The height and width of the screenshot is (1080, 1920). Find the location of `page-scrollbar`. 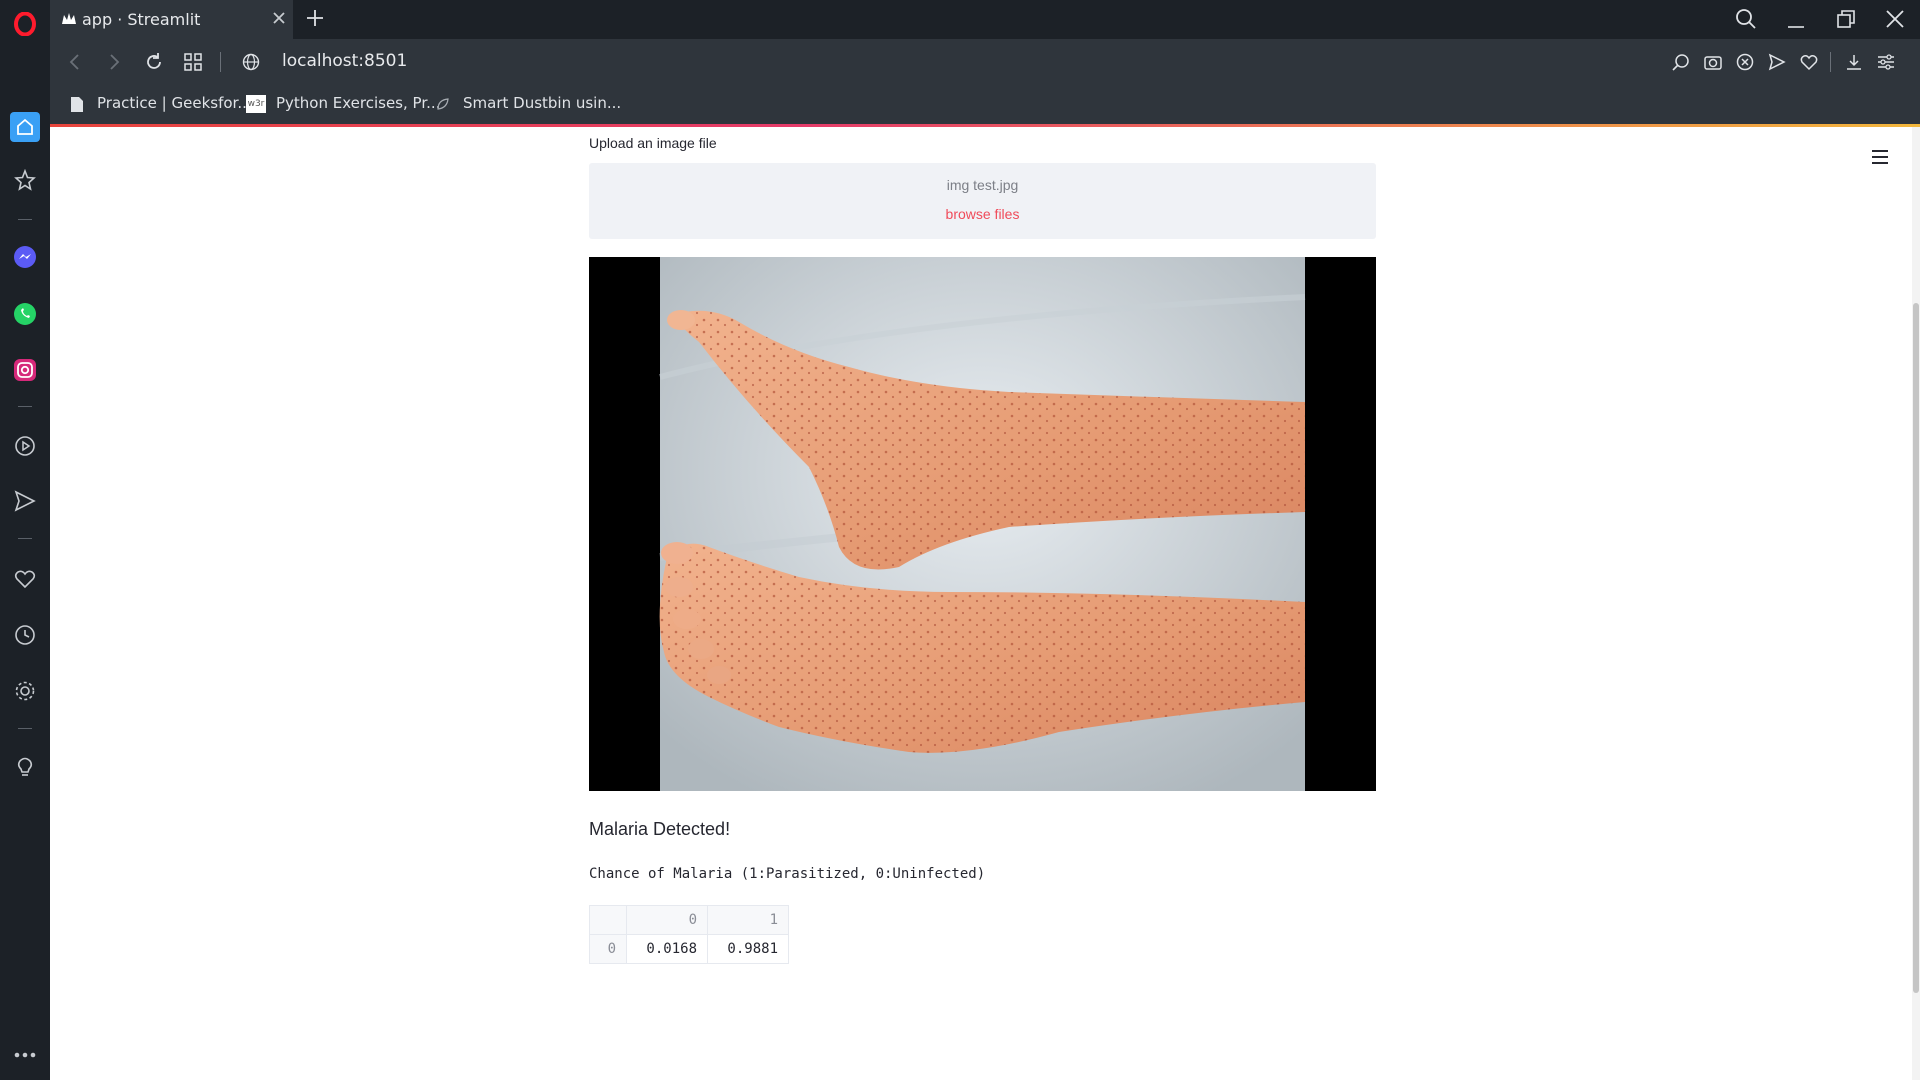

page-scrollbar is located at coordinates (1916, 603).